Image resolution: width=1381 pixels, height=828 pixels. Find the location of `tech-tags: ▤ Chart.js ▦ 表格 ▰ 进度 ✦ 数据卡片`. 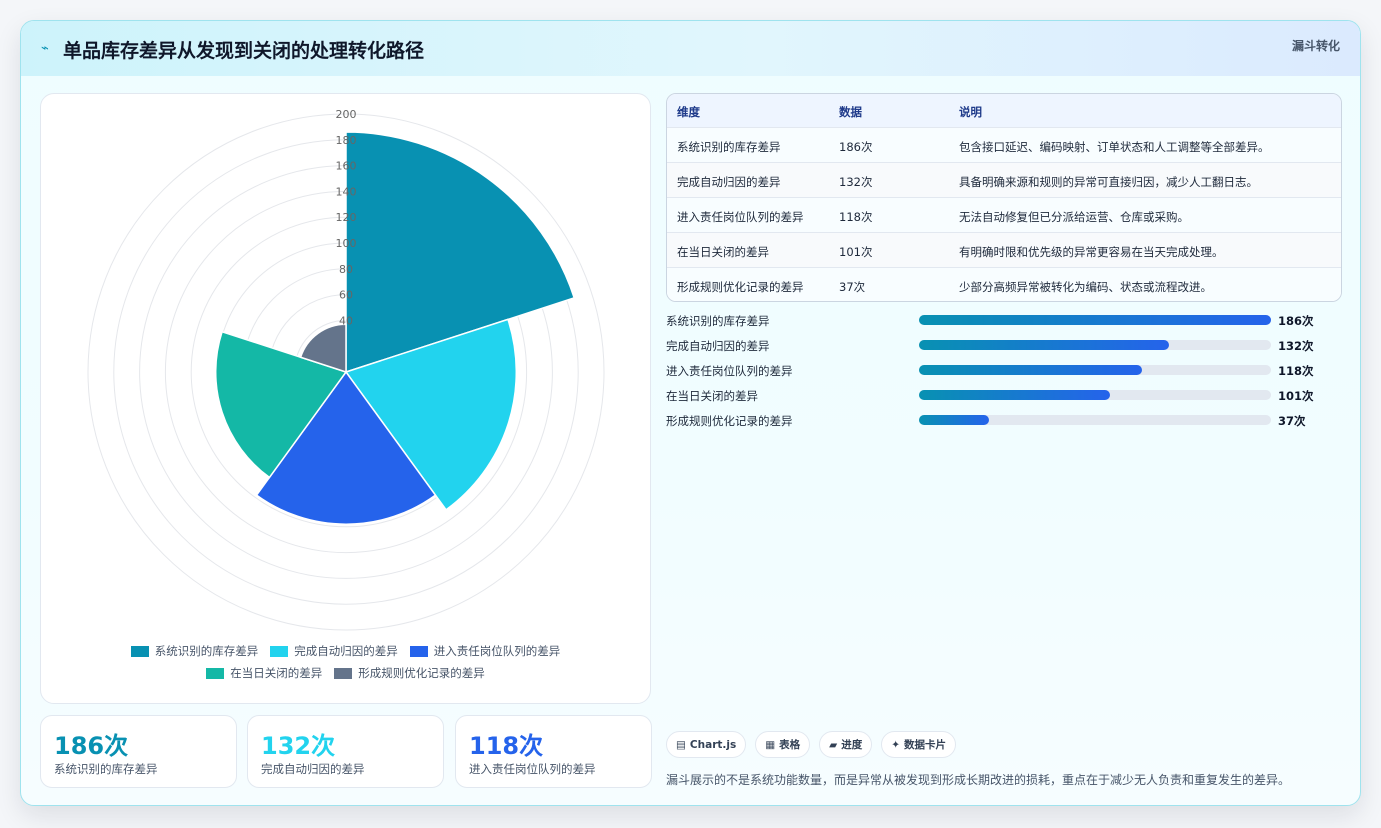

tech-tags: ▤ Chart.js ▦ 表格 ▰ 进度 ✦ 数据卡片 is located at coordinates (811, 744).